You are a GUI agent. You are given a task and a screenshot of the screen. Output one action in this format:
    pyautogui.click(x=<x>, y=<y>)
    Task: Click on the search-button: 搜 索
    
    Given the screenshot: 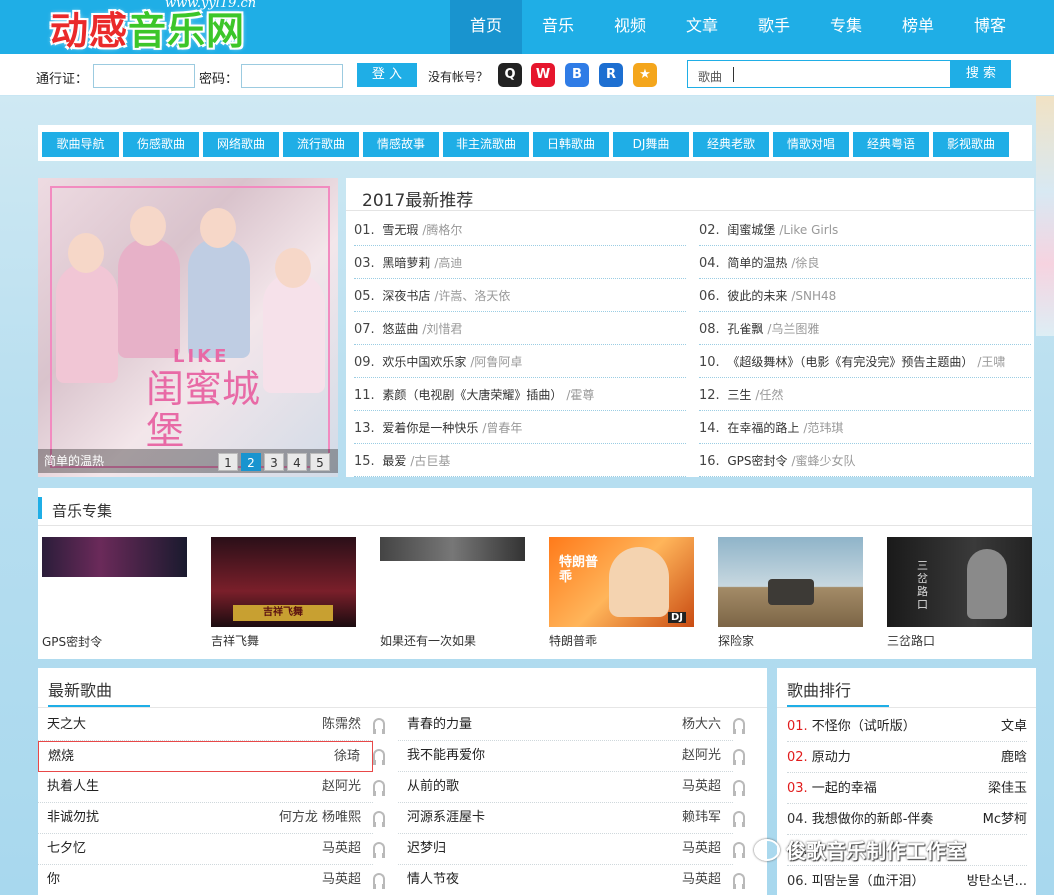 What is the action you would take?
    pyautogui.click(x=981, y=74)
    